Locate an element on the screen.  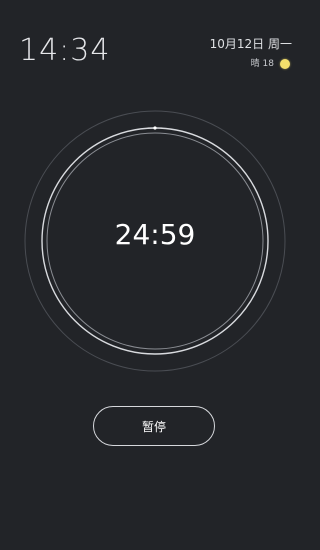
weather-widget: 晴 18 is located at coordinates (270, 64).